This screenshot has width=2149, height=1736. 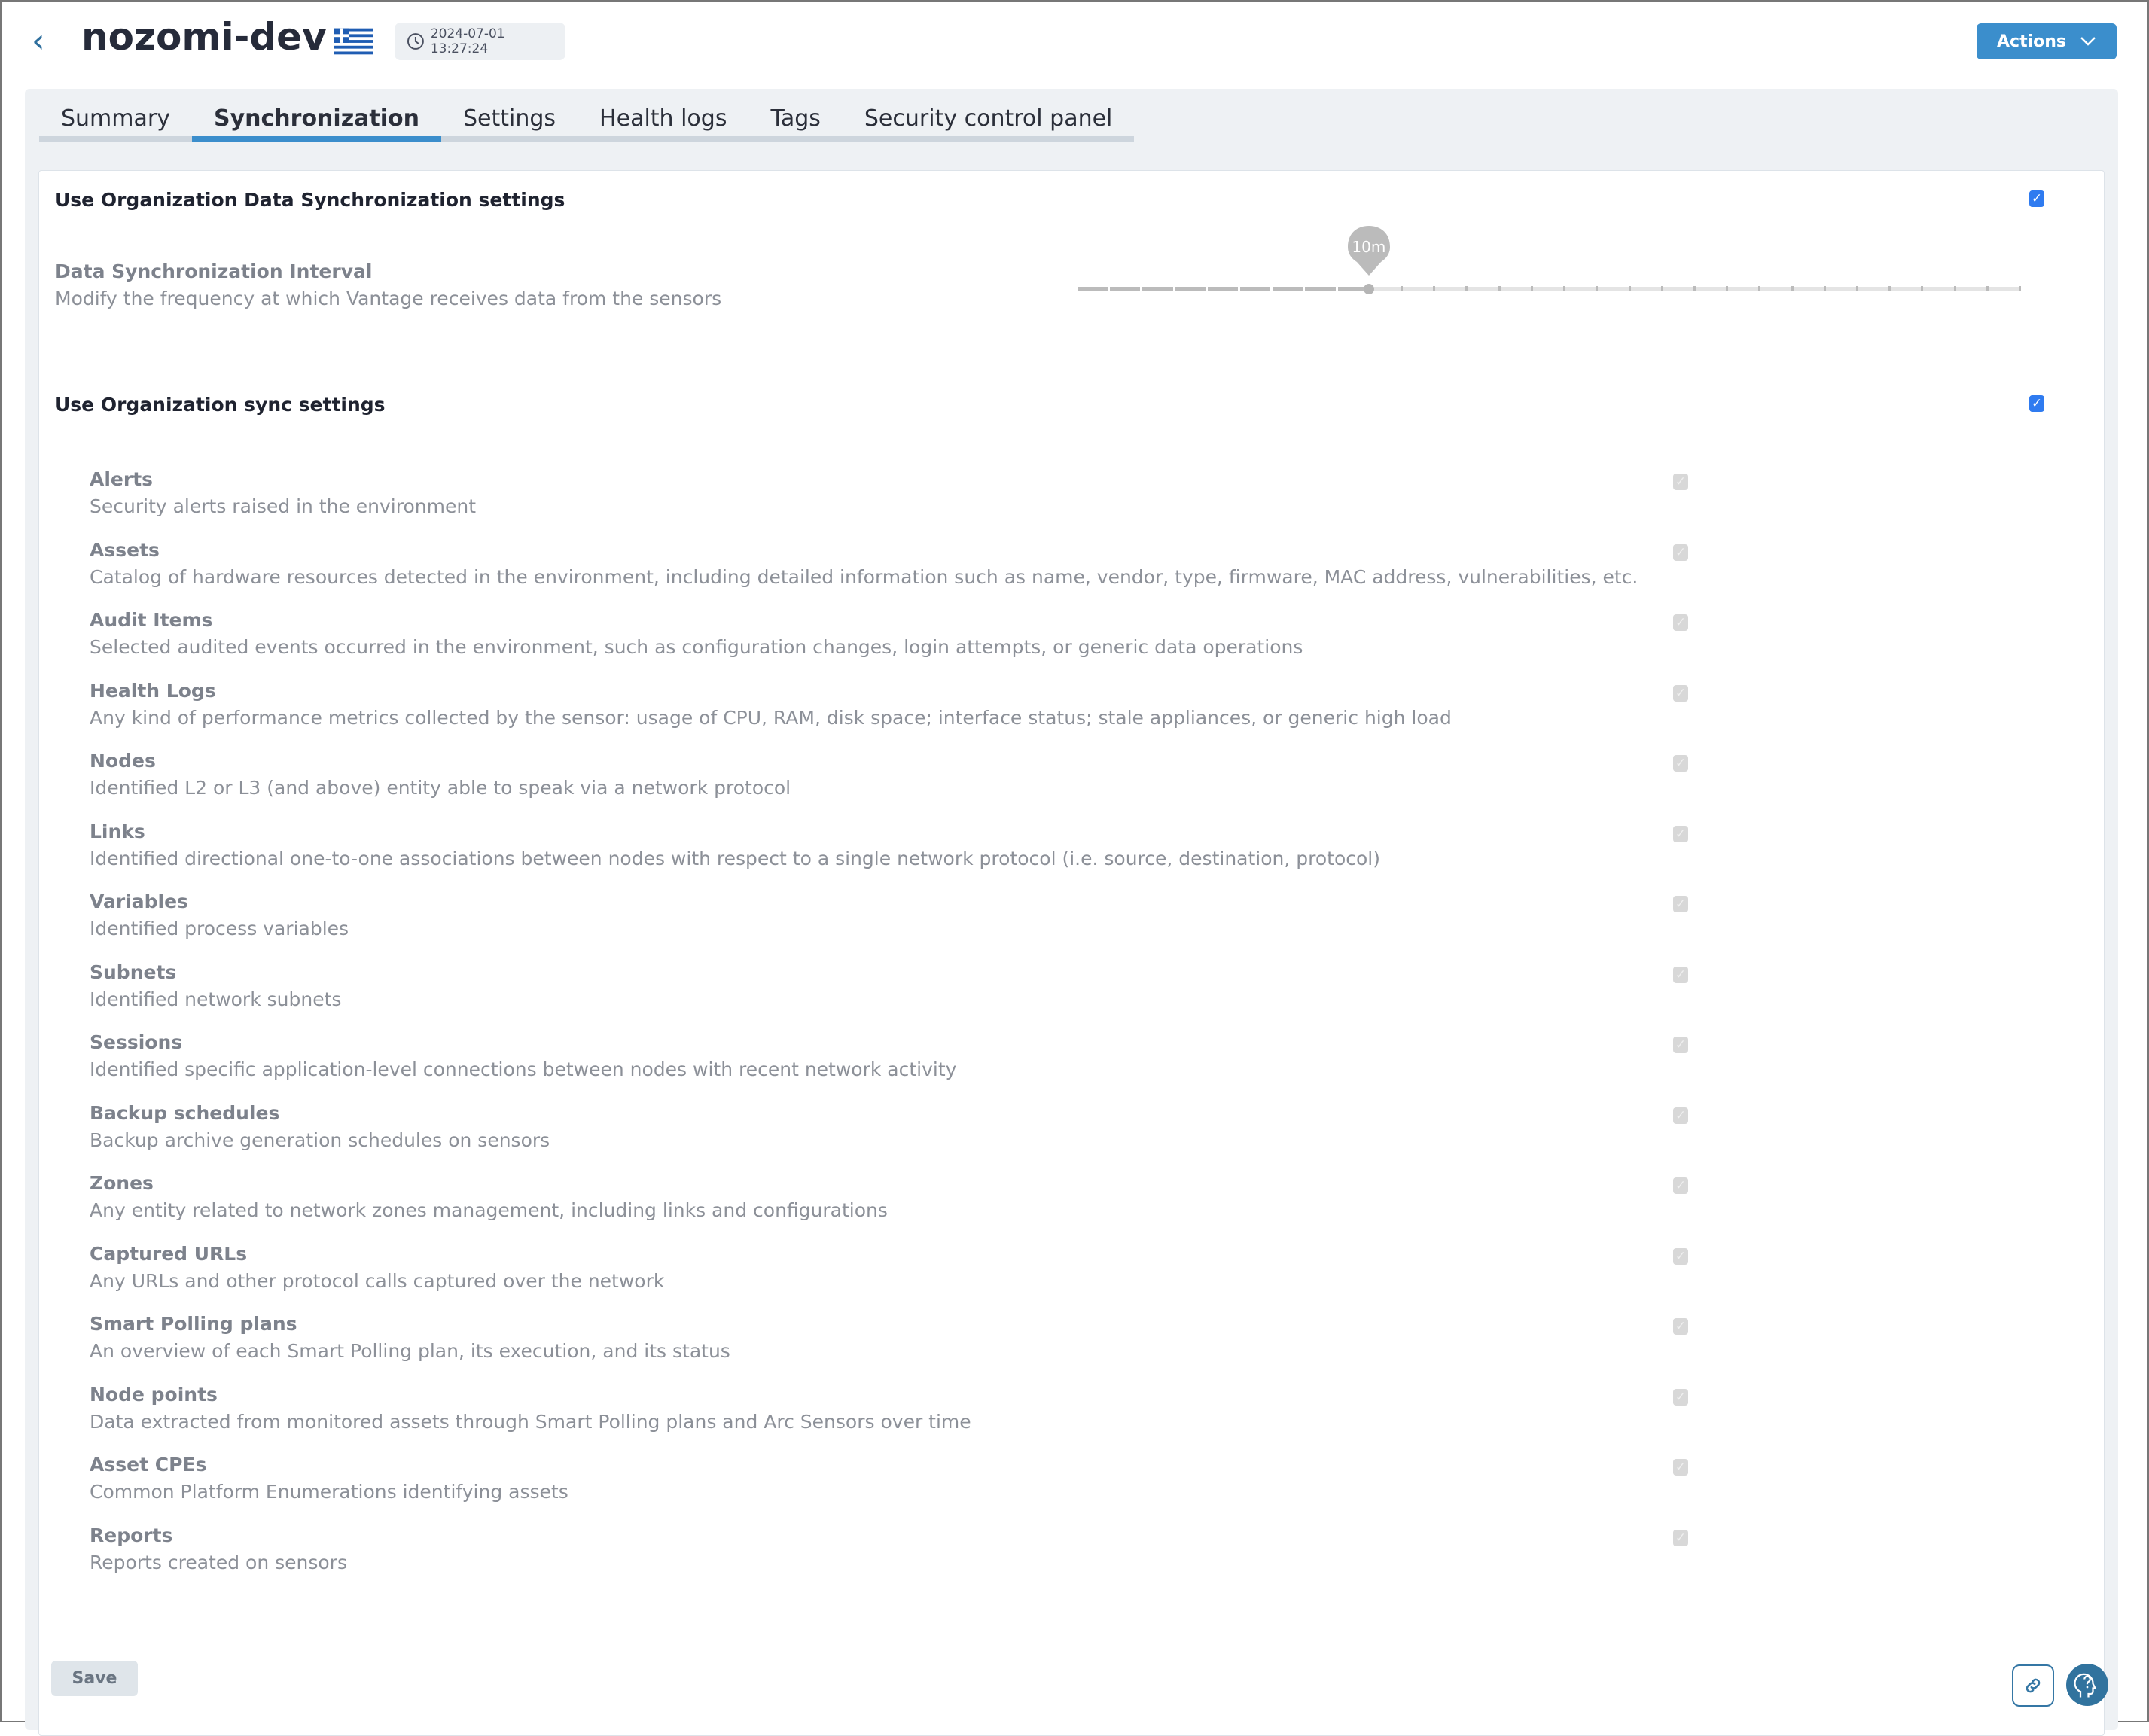 What do you see at coordinates (169, 1253) in the screenshot?
I see `sync-item-label: Captured URLs` at bounding box center [169, 1253].